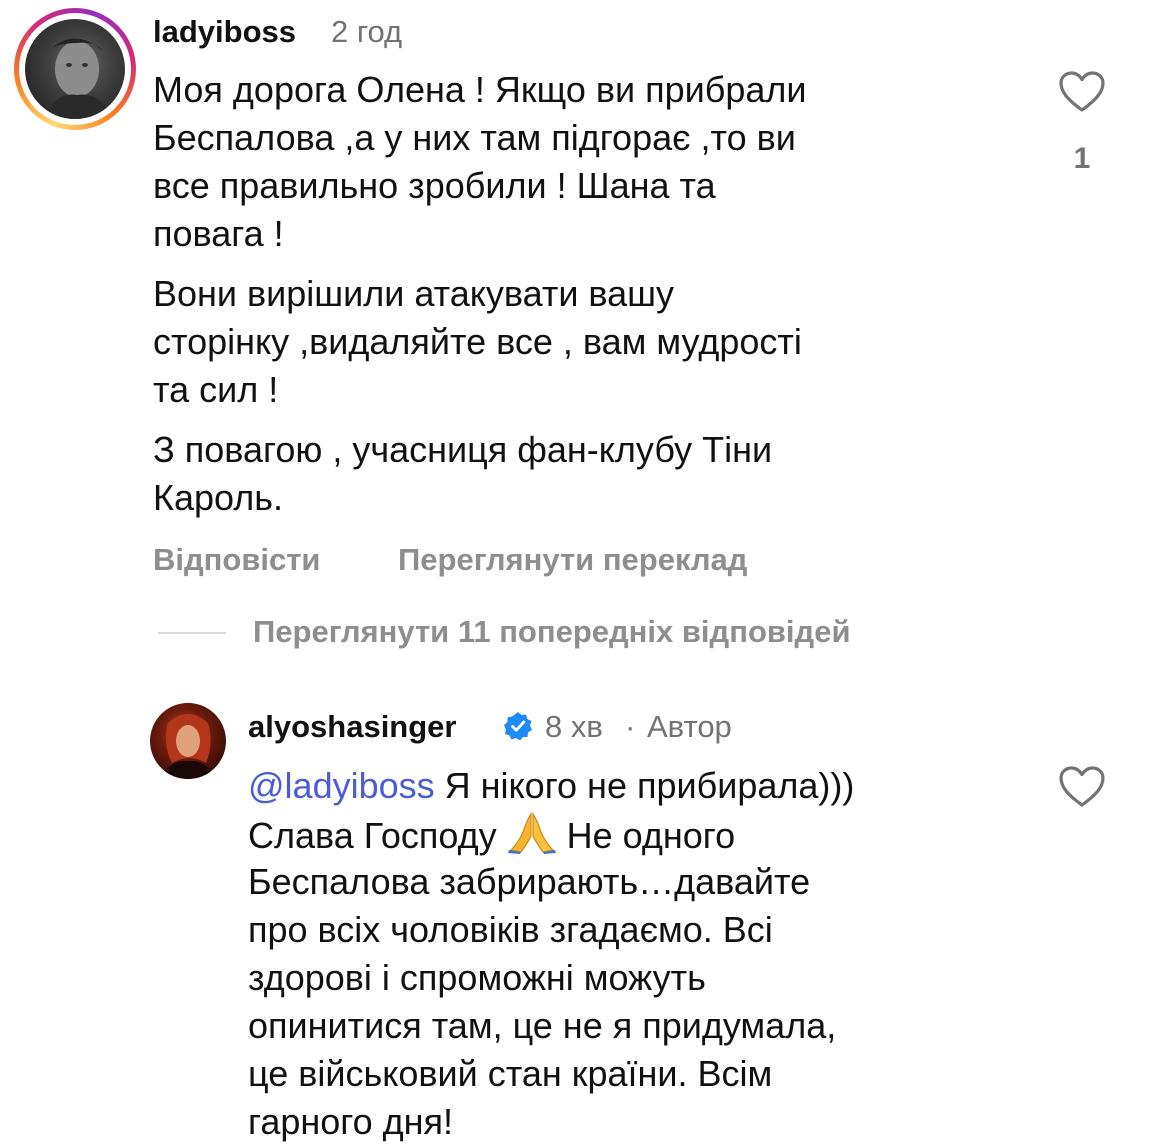  What do you see at coordinates (367, 31) in the screenshot?
I see `comment-timestamp: 2 год` at bounding box center [367, 31].